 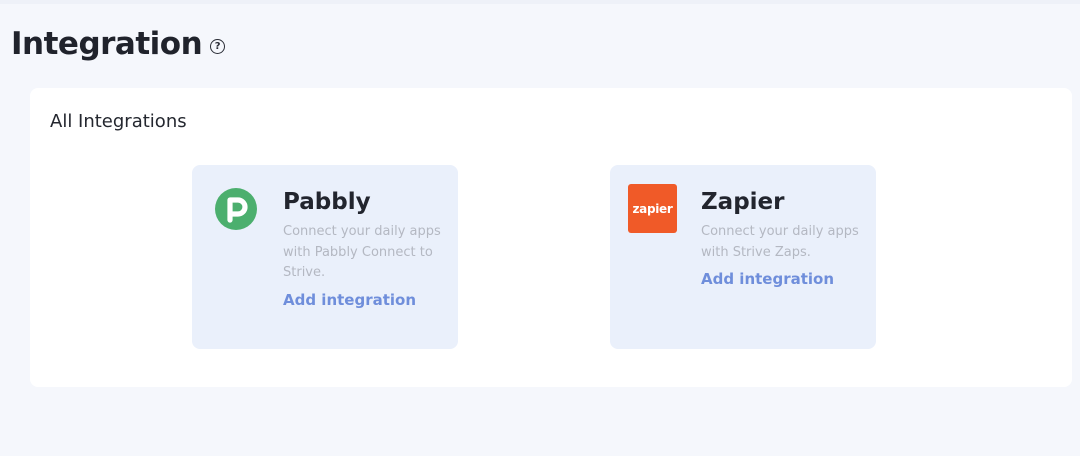 I want to click on integration-name: Zapier, so click(x=743, y=202).